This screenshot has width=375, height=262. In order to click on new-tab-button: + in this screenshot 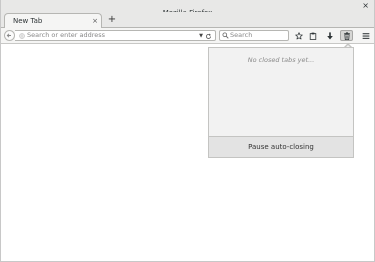, I will do `click(112, 19)`.